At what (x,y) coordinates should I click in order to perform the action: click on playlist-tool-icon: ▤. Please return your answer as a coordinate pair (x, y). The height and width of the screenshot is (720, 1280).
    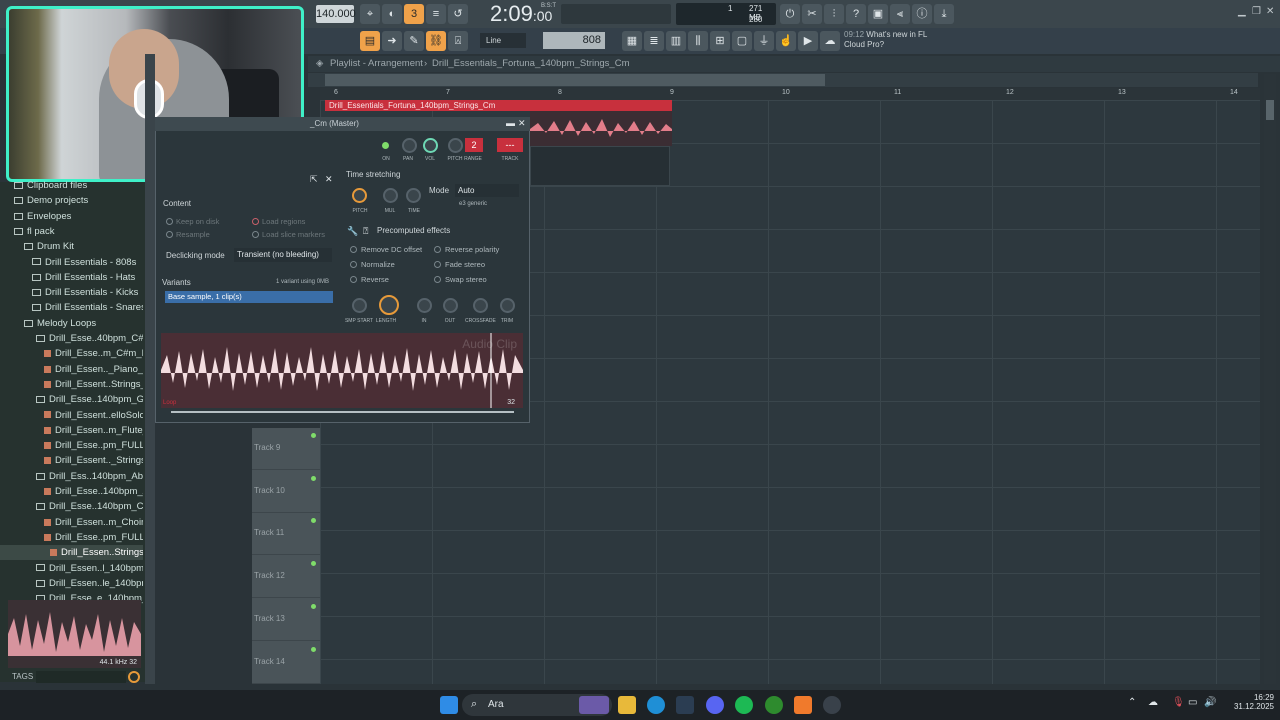
    Looking at the image, I should click on (370, 41).